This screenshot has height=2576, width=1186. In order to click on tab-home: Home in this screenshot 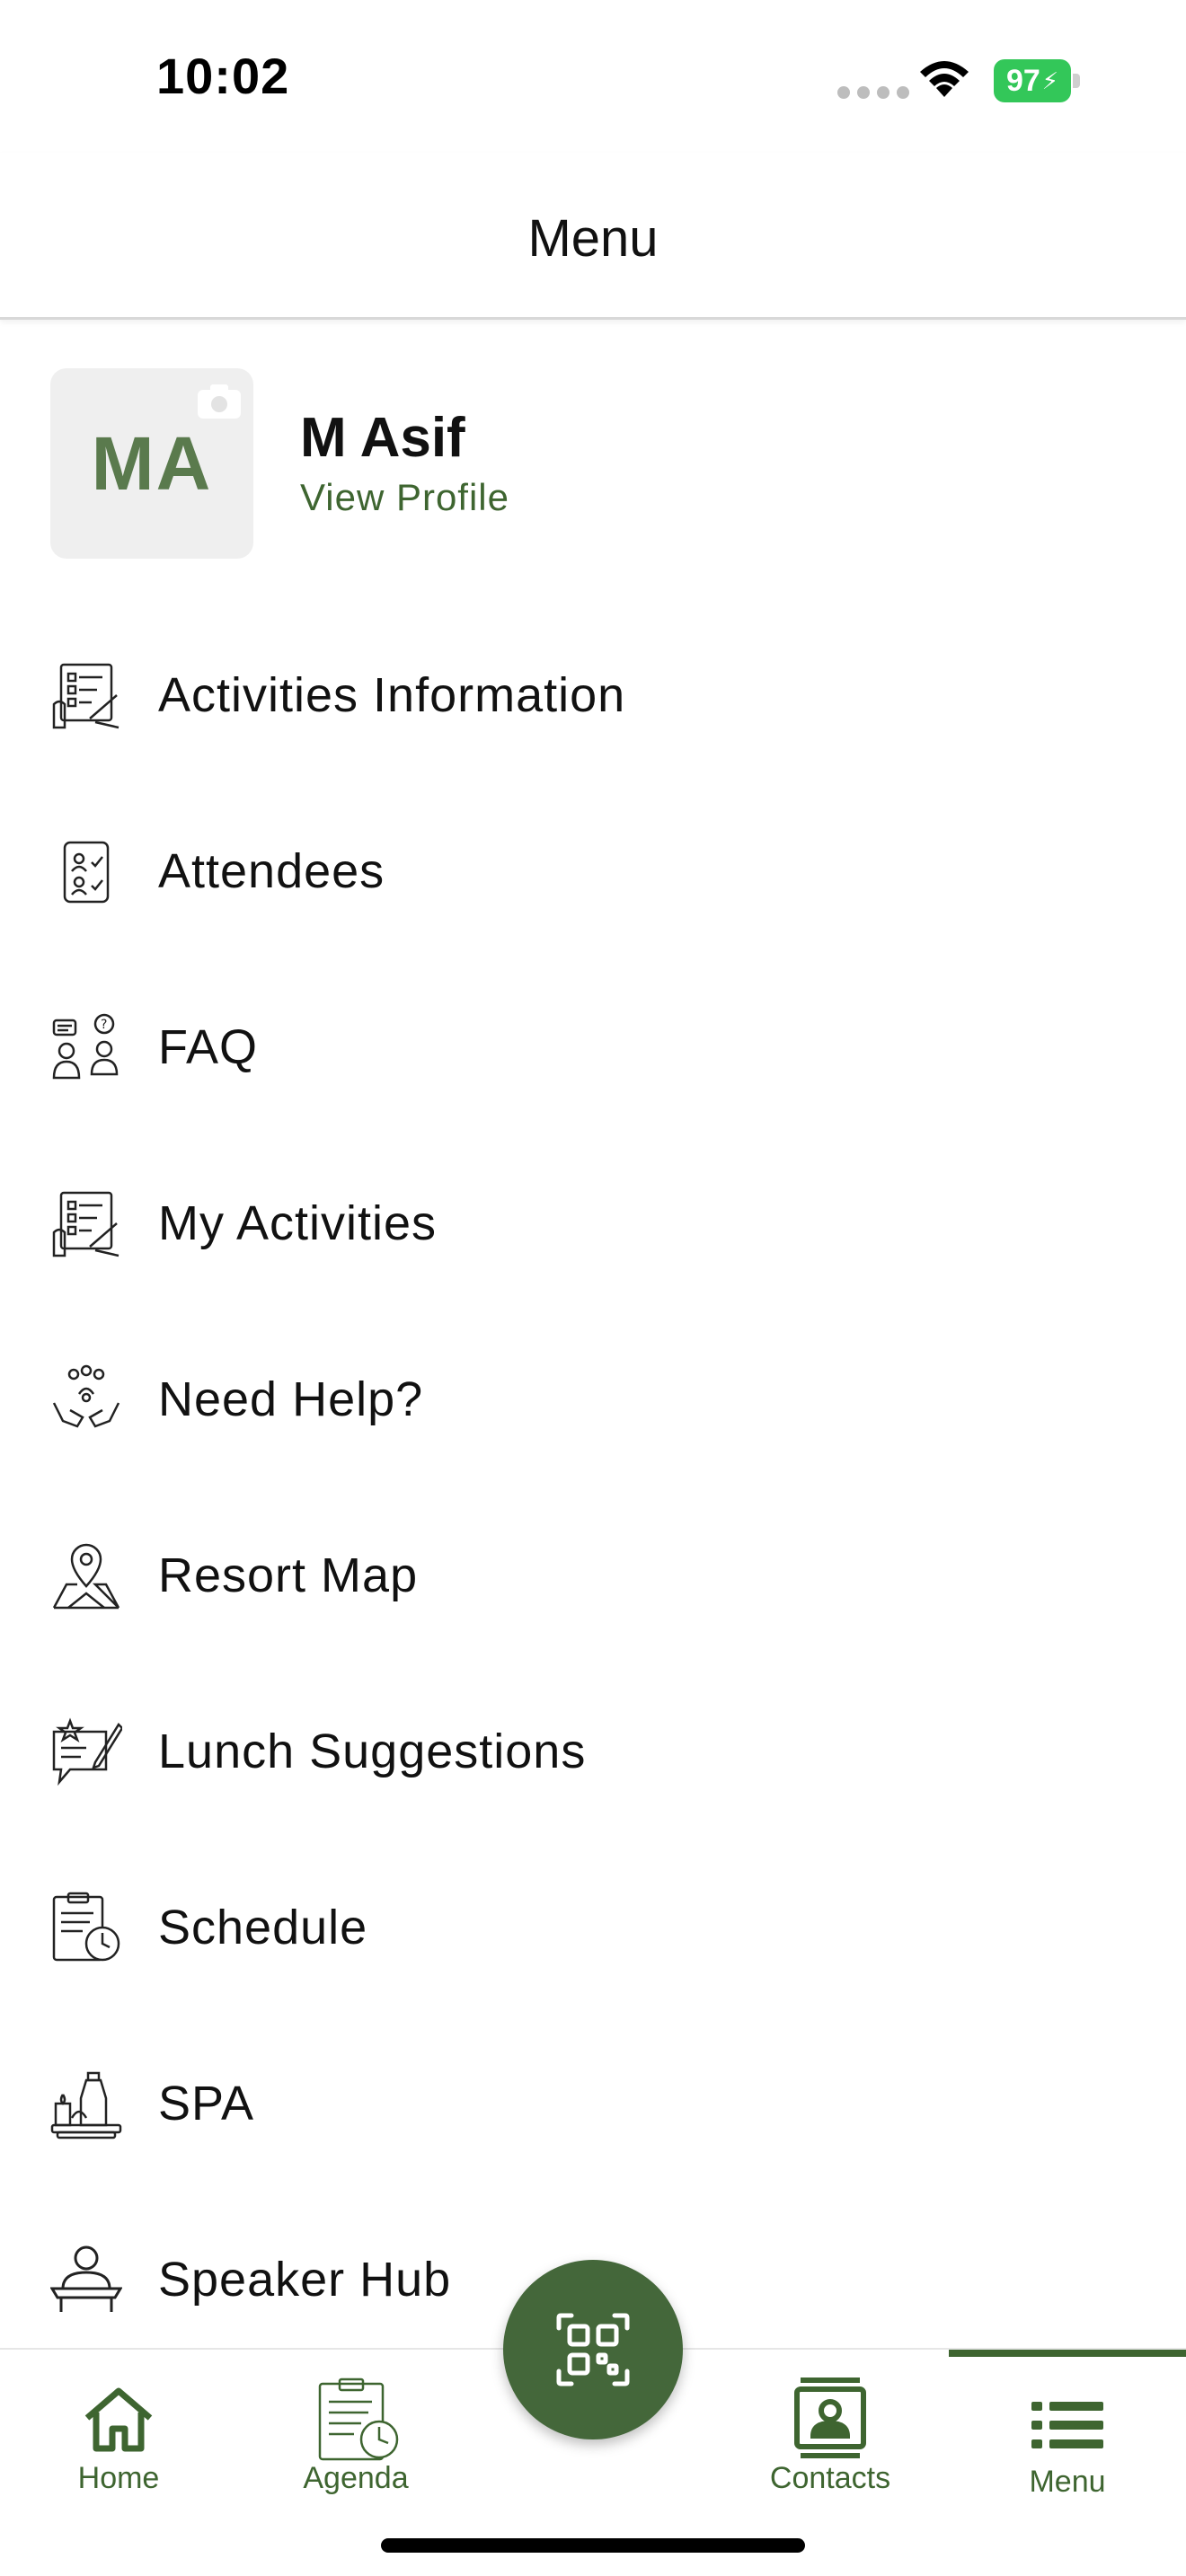, I will do `click(118, 2439)`.